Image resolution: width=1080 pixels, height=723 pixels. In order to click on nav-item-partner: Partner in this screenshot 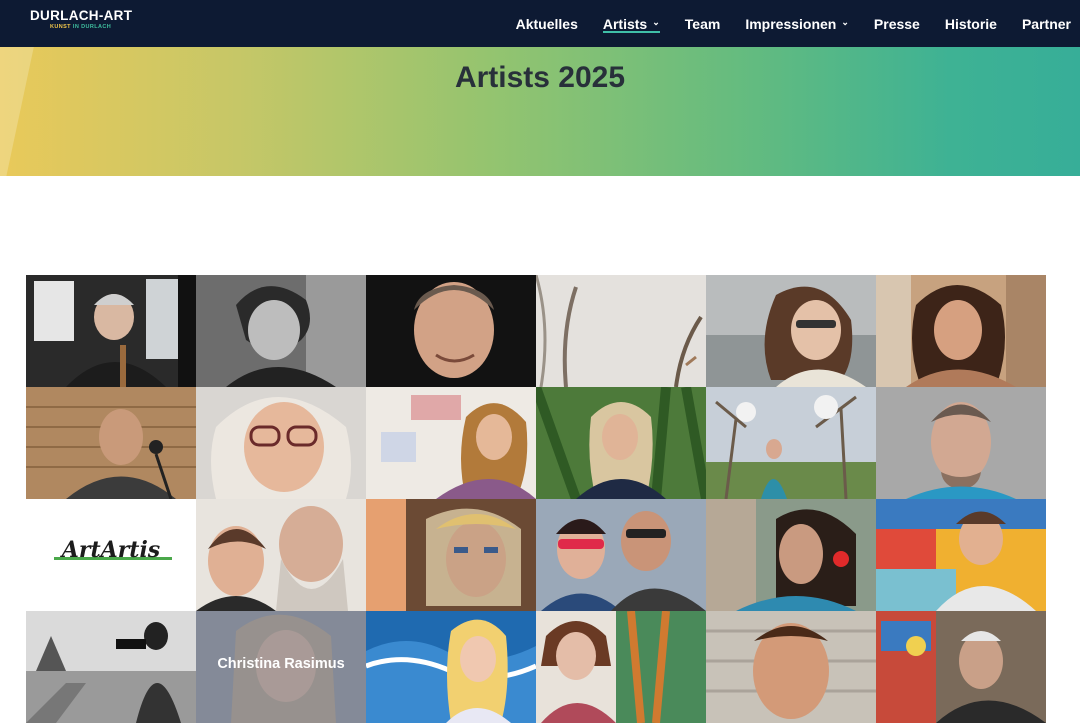, I will do `click(1046, 23)`.